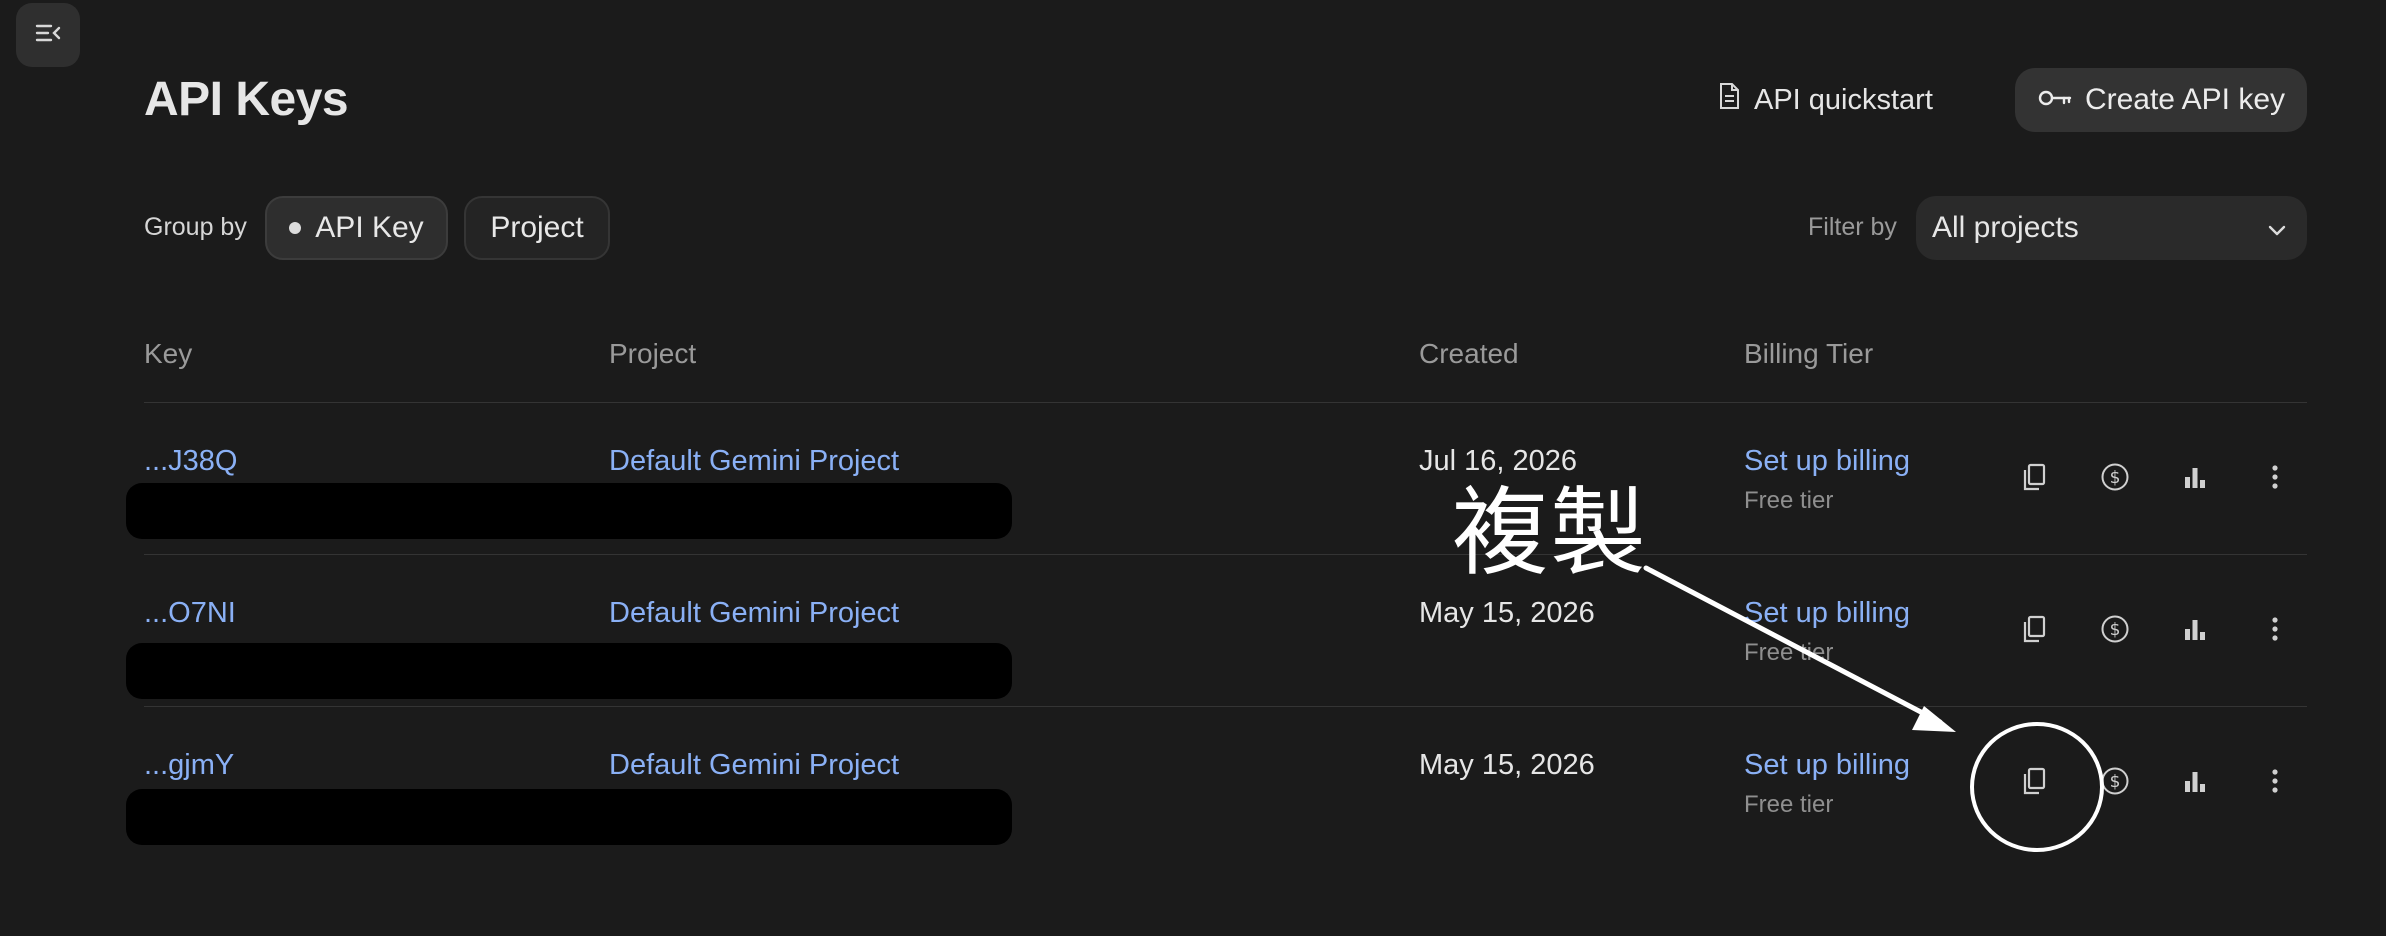 This screenshot has height=936, width=2386. Describe the element at coordinates (1809, 353) in the screenshot. I see `column-header-billing-tier: Billing Tier` at that location.